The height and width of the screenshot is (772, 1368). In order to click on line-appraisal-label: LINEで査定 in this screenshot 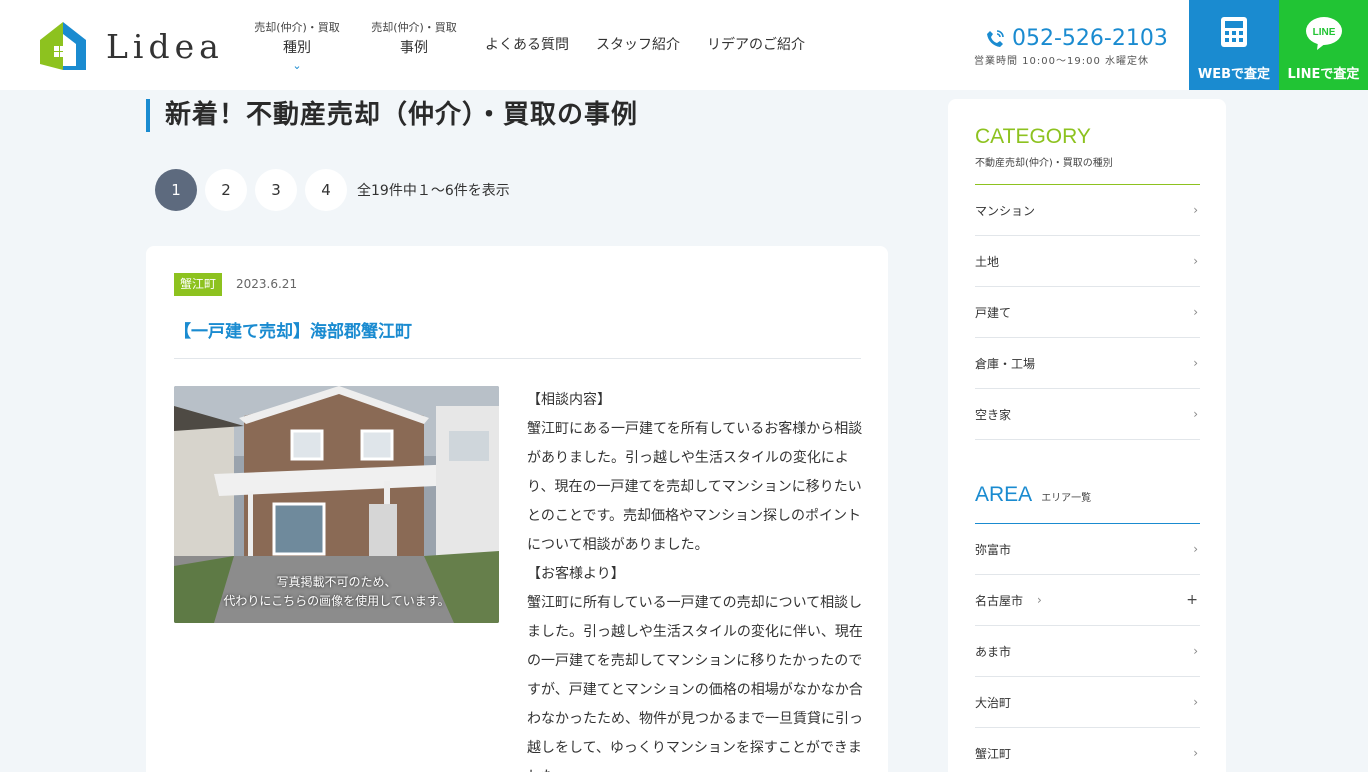, I will do `click(1323, 74)`.